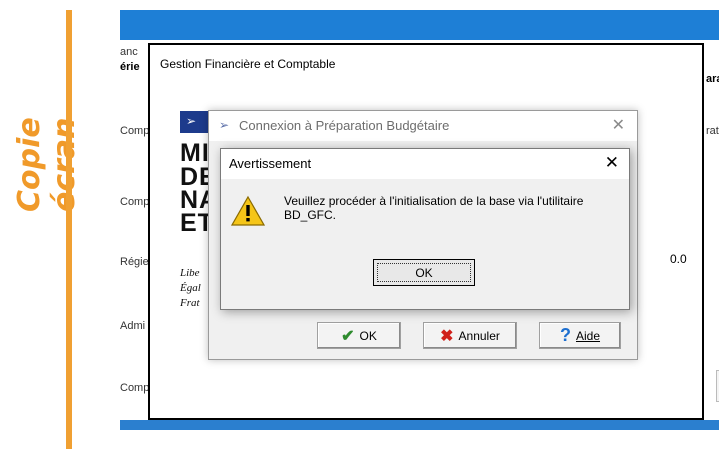  Describe the element at coordinates (270, 163) in the screenshot. I see `warning-title: Avertissement` at that location.